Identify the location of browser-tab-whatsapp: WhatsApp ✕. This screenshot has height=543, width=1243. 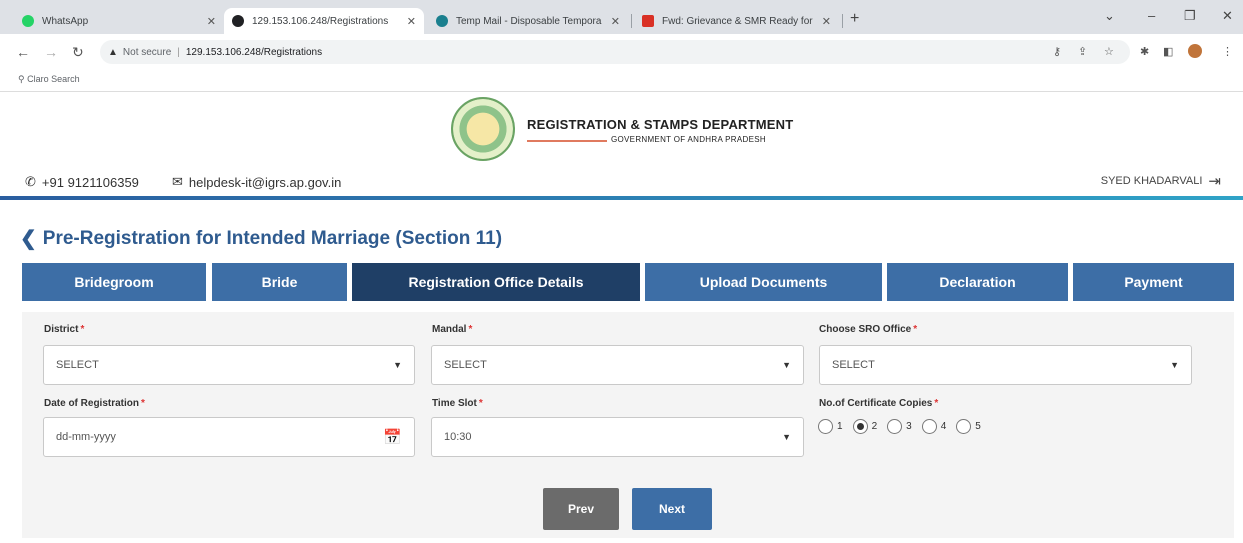
(119, 21).